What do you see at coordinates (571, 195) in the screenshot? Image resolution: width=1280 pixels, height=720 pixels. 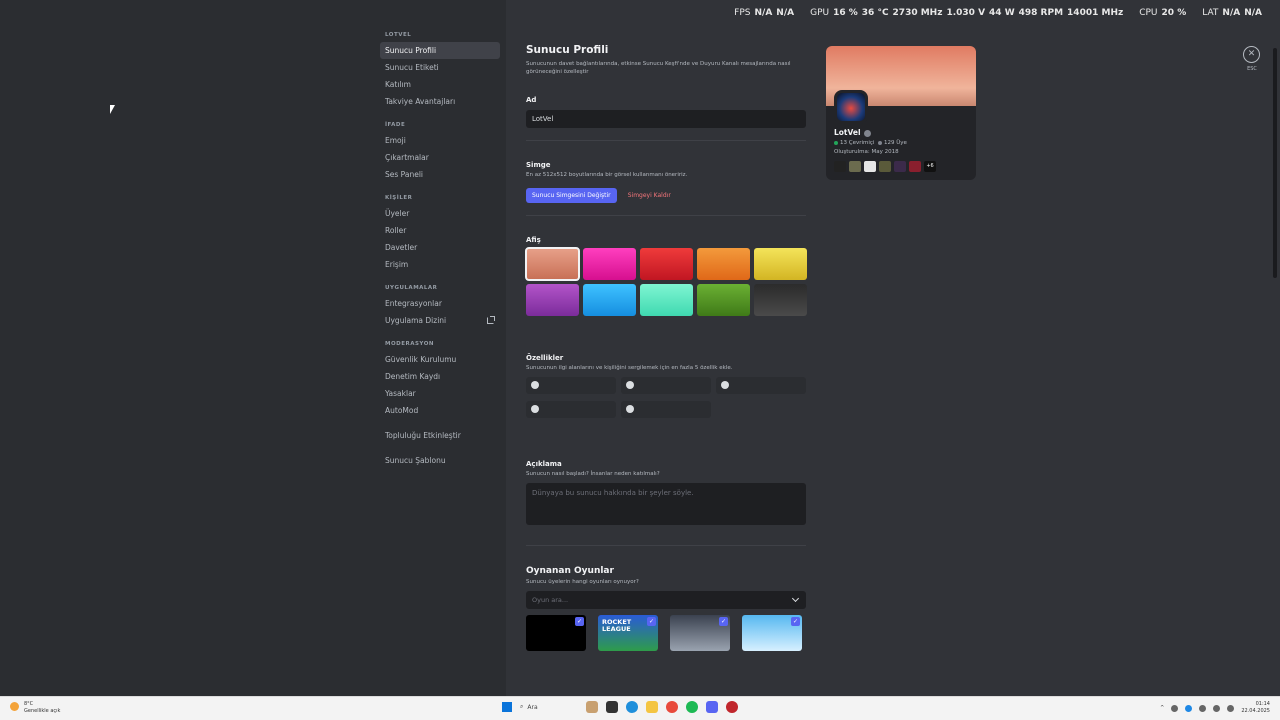 I see `change-icon-button: Sunucu Simgesini Değiştir` at bounding box center [571, 195].